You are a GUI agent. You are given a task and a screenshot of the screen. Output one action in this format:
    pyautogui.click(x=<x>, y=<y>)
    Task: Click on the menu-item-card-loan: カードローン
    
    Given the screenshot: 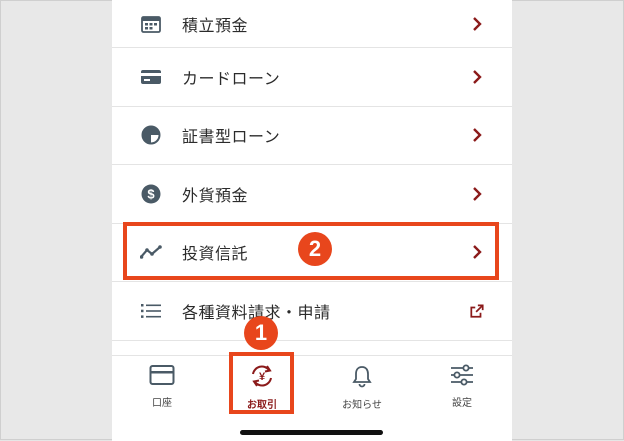 What is the action you would take?
    pyautogui.click(x=312, y=77)
    